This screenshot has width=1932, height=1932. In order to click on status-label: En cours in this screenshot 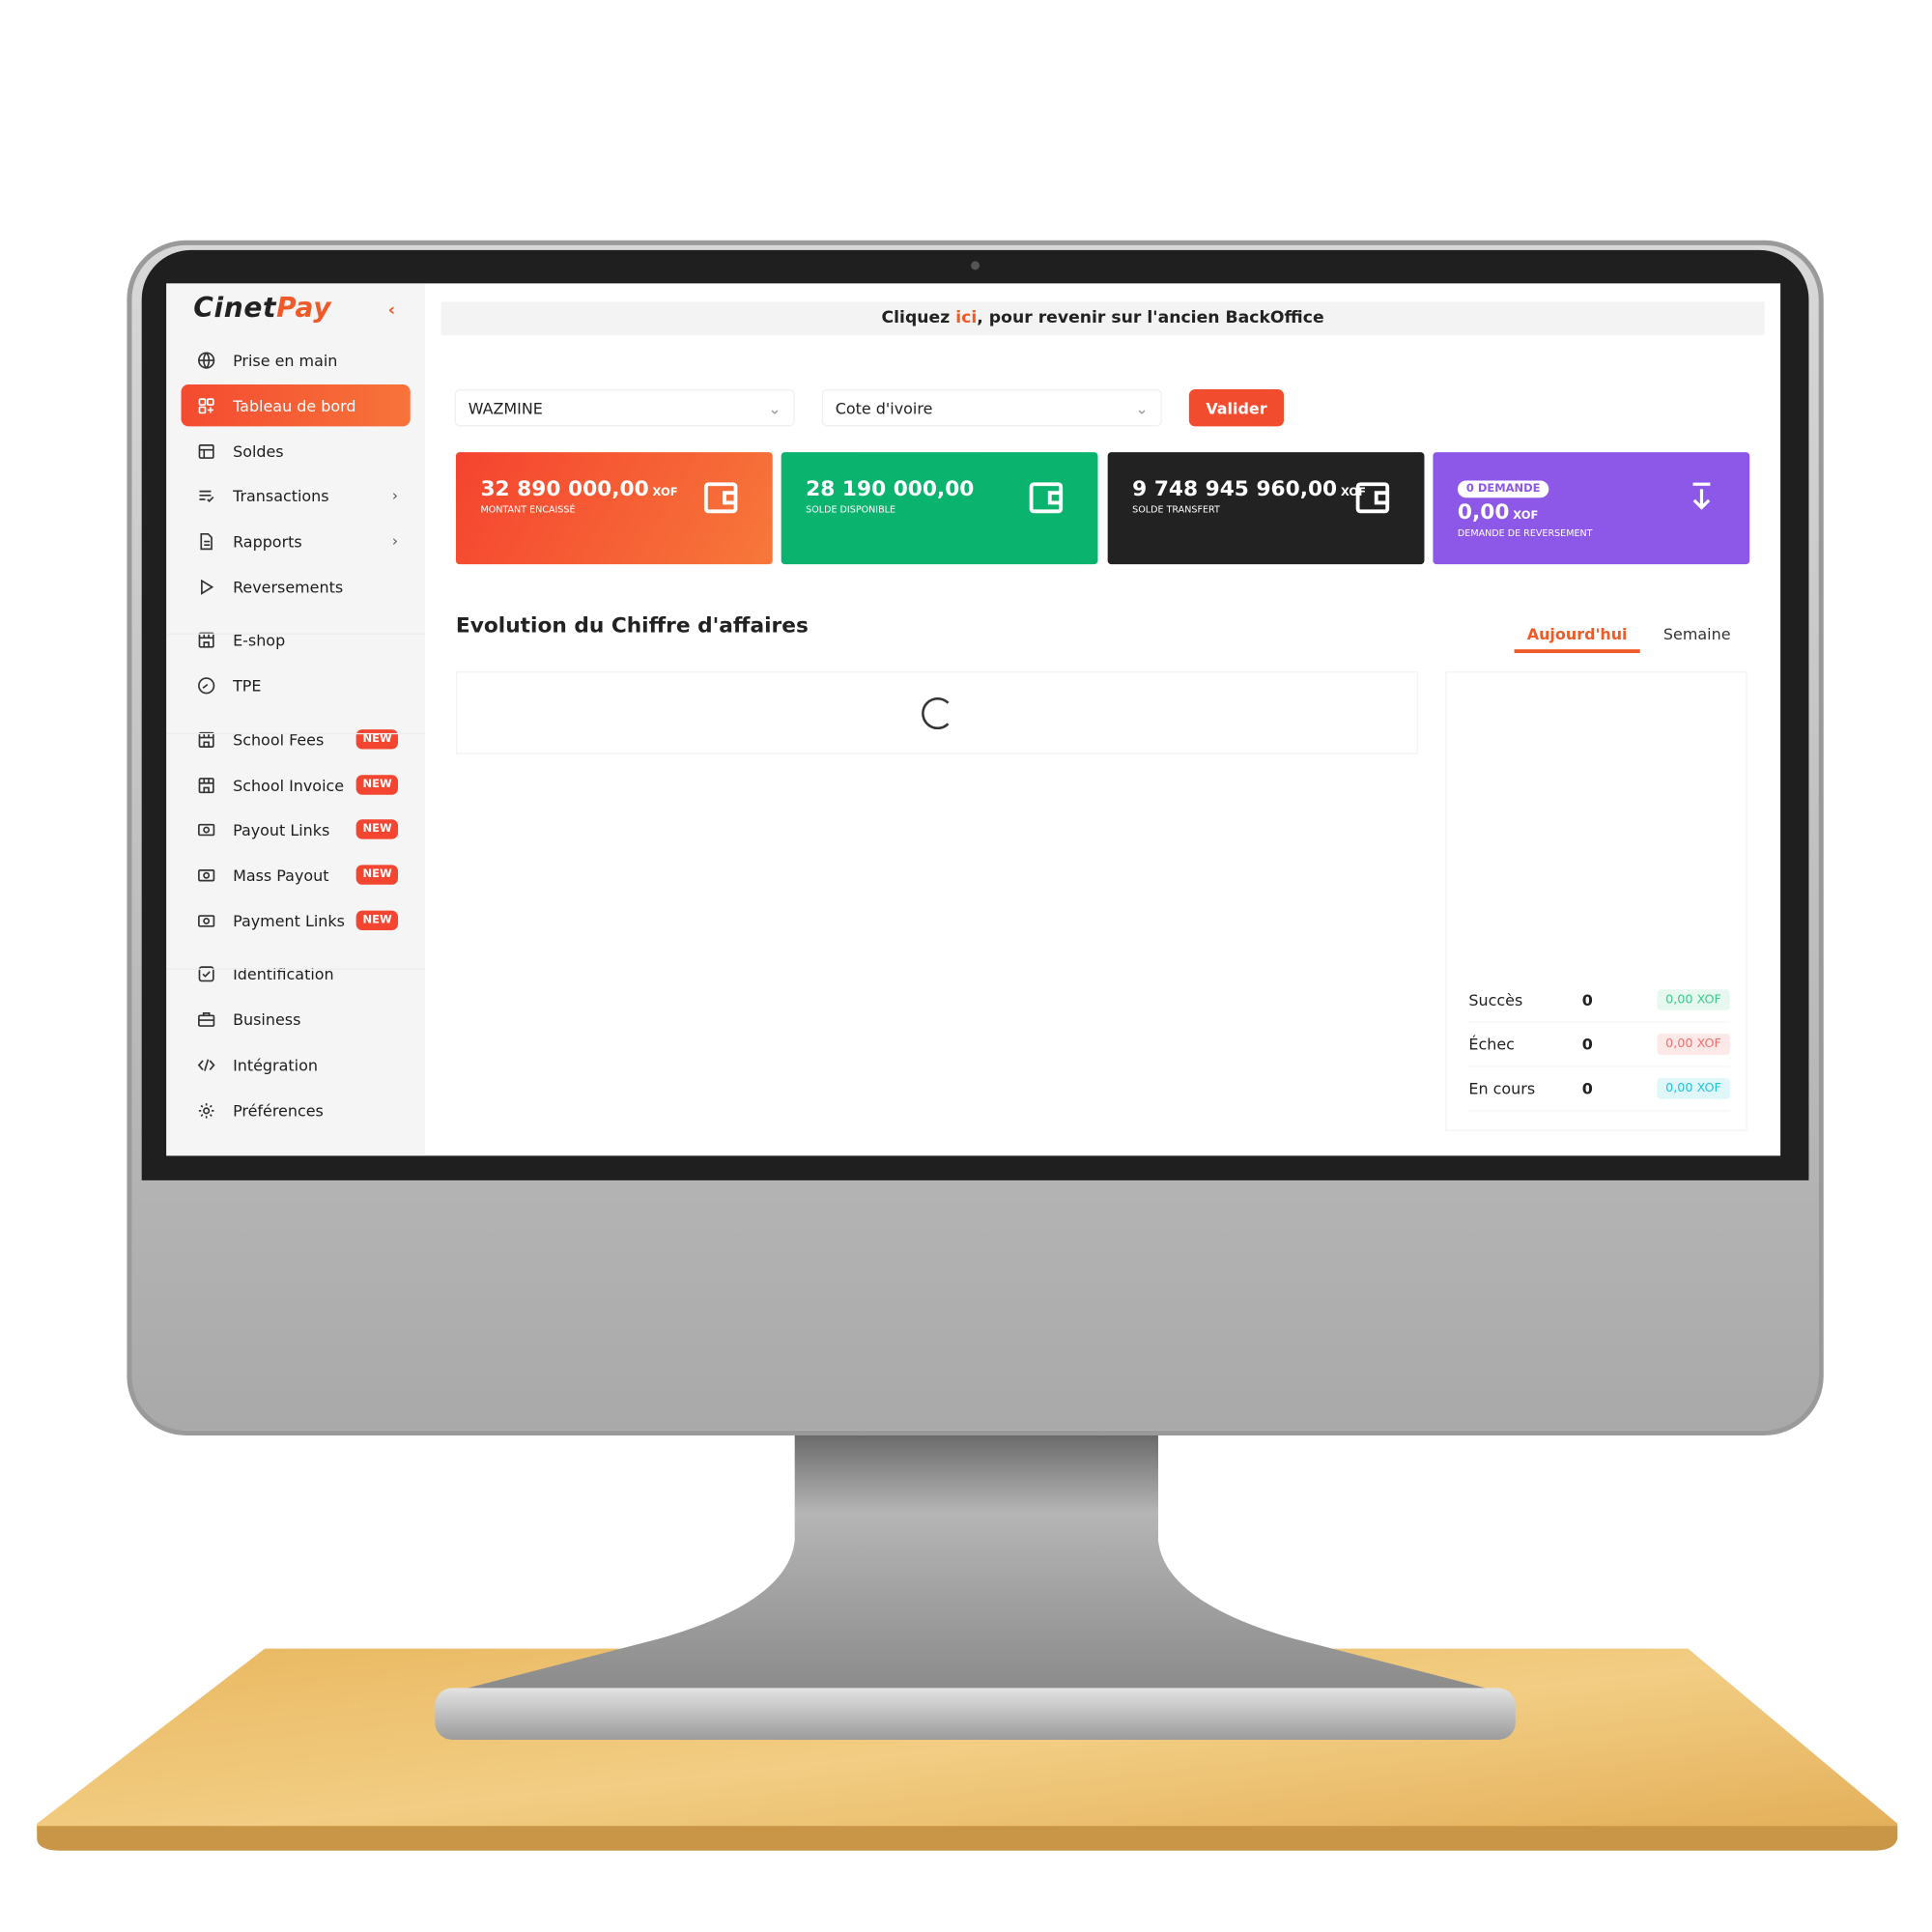, I will do `click(1502, 1088)`.